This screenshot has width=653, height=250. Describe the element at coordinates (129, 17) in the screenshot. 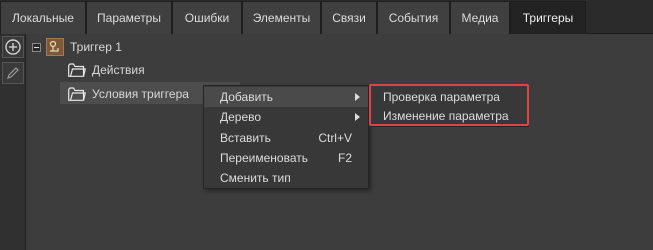

I see `tab-parameters: Параметры` at that location.